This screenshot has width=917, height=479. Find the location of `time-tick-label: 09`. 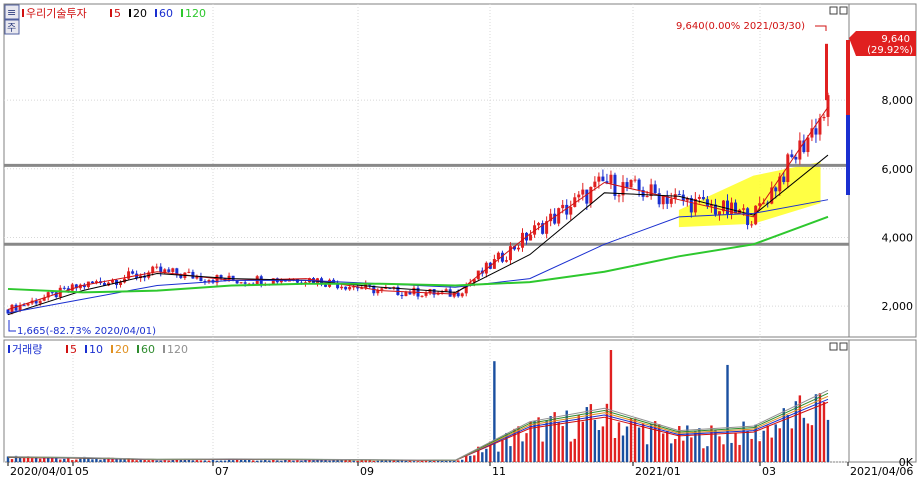

time-tick-label: 09 is located at coordinates (367, 471).